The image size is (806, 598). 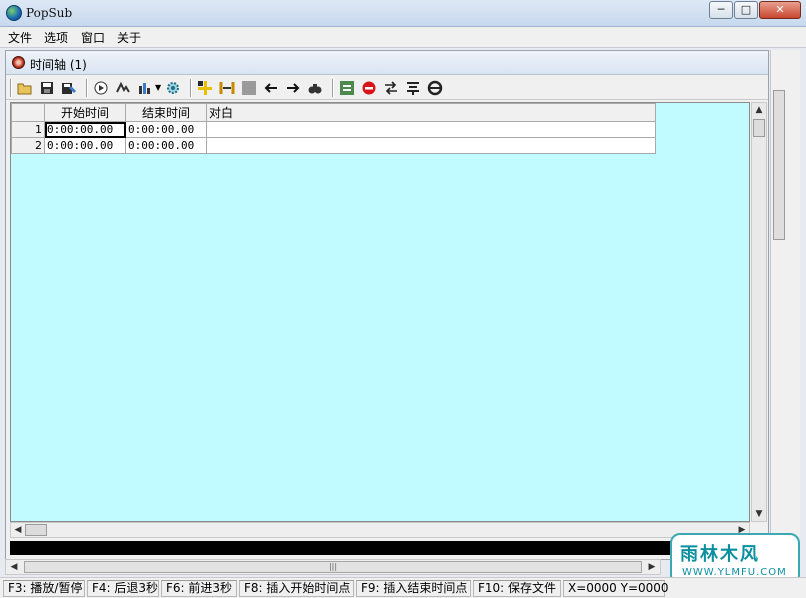 What do you see at coordinates (129, 37) in the screenshot?
I see `menu-about: 关于` at bounding box center [129, 37].